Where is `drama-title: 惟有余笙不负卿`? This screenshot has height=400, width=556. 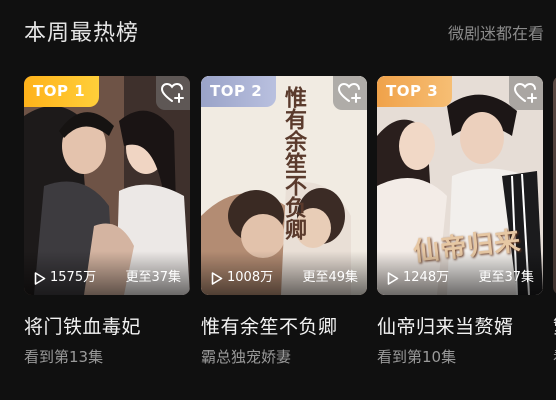
drama-title: 惟有余笙不负卿 is located at coordinates (284, 327).